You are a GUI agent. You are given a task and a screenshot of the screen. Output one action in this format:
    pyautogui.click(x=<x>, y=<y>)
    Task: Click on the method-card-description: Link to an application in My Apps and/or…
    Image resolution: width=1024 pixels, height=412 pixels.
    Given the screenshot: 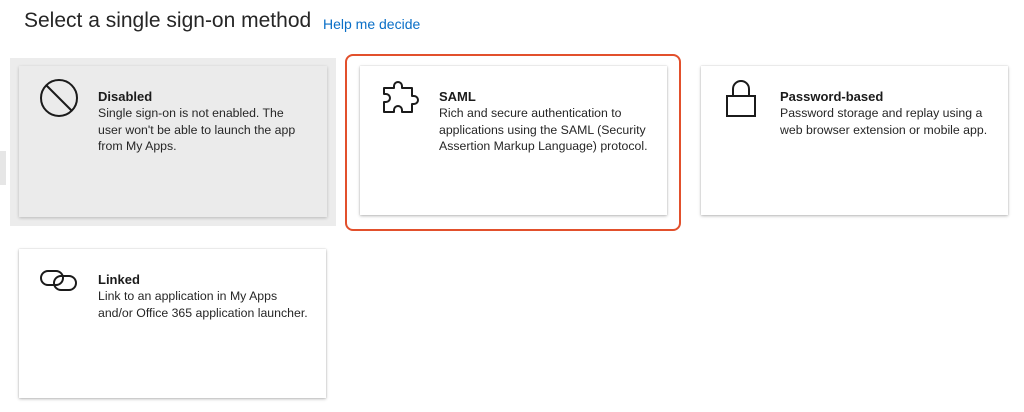 What is the action you would take?
    pyautogui.click(x=203, y=304)
    